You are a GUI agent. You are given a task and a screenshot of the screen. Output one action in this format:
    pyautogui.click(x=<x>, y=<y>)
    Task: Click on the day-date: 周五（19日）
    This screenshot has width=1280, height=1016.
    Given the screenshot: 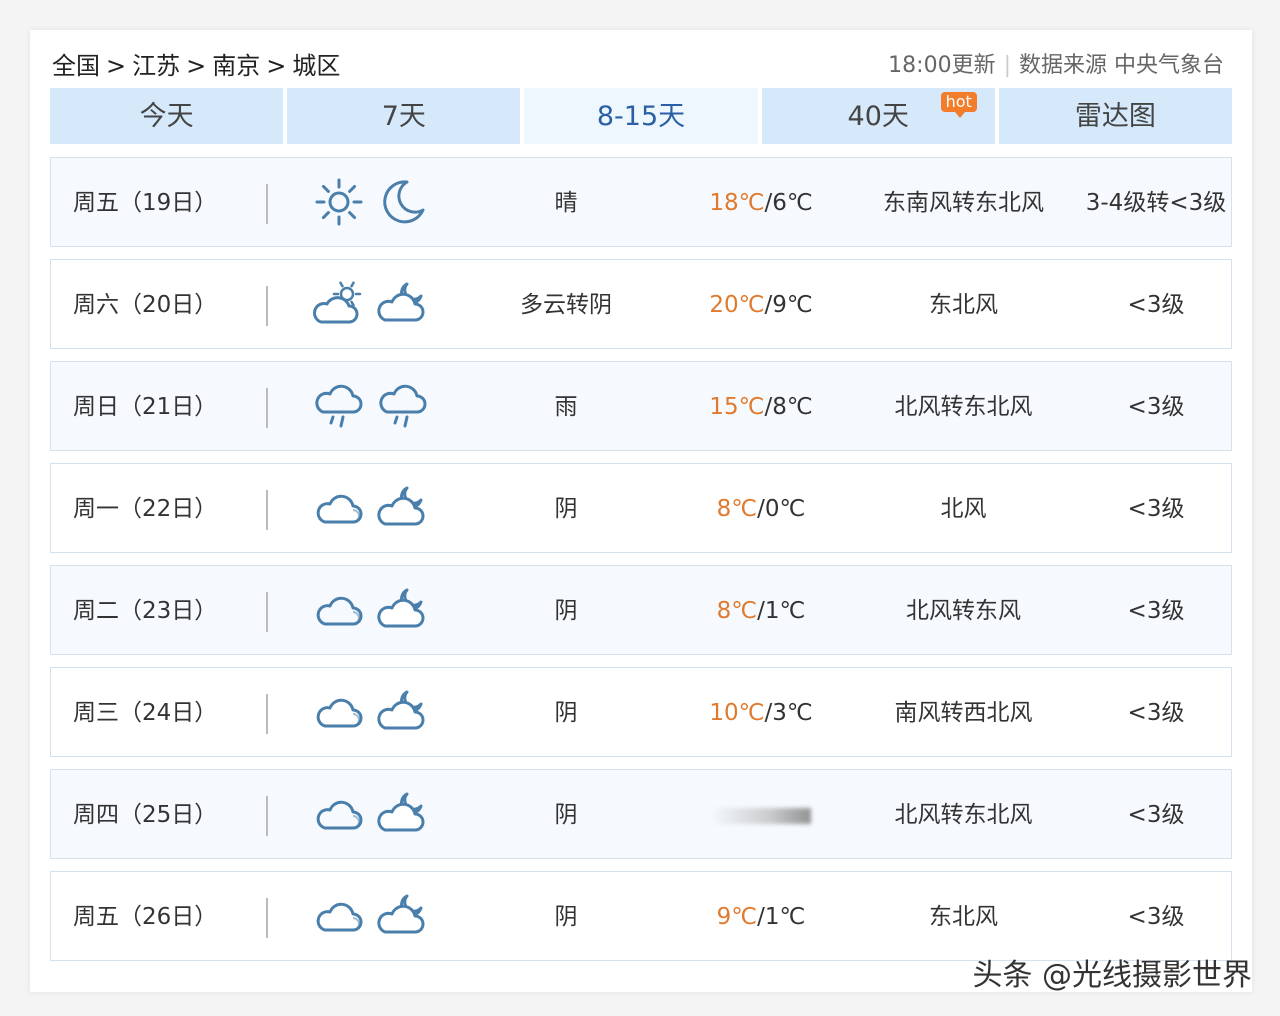 What is the action you would take?
    pyautogui.click(x=145, y=203)
    